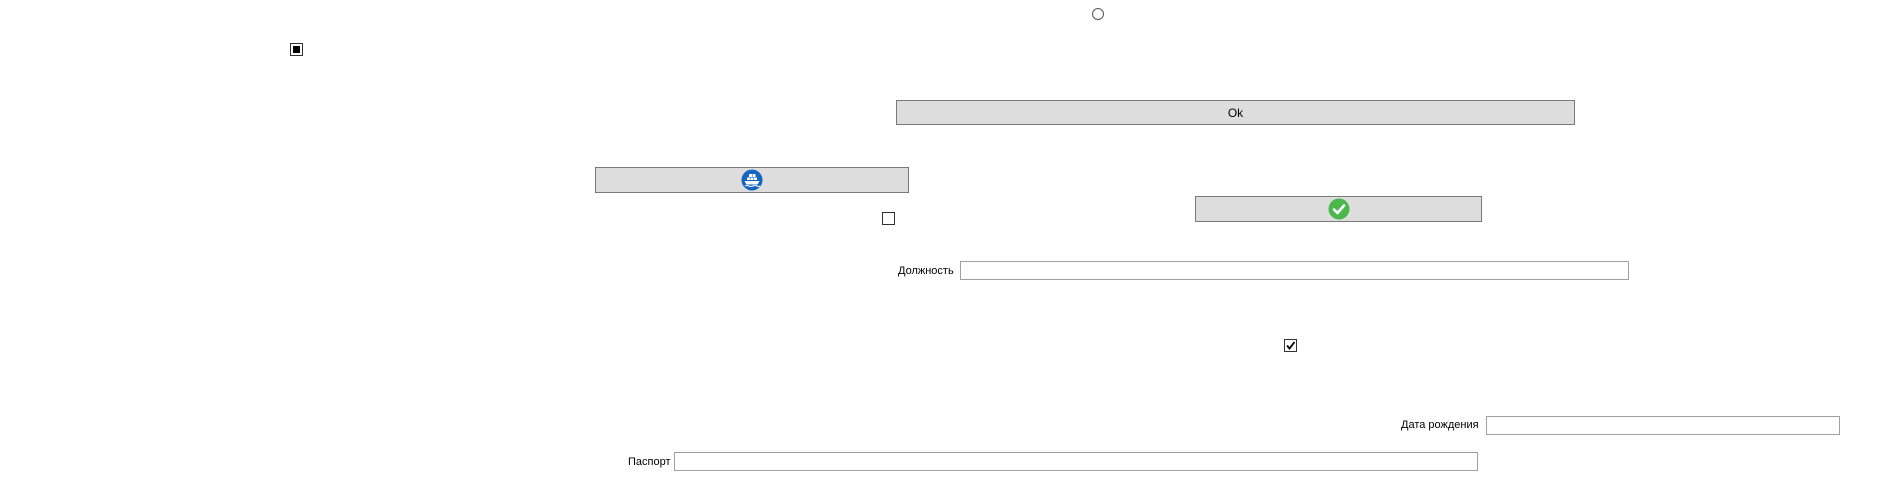 The height and width of the screenshot is (498, 1897). I want to click on ok-button: Ok, so click(1235, 112).